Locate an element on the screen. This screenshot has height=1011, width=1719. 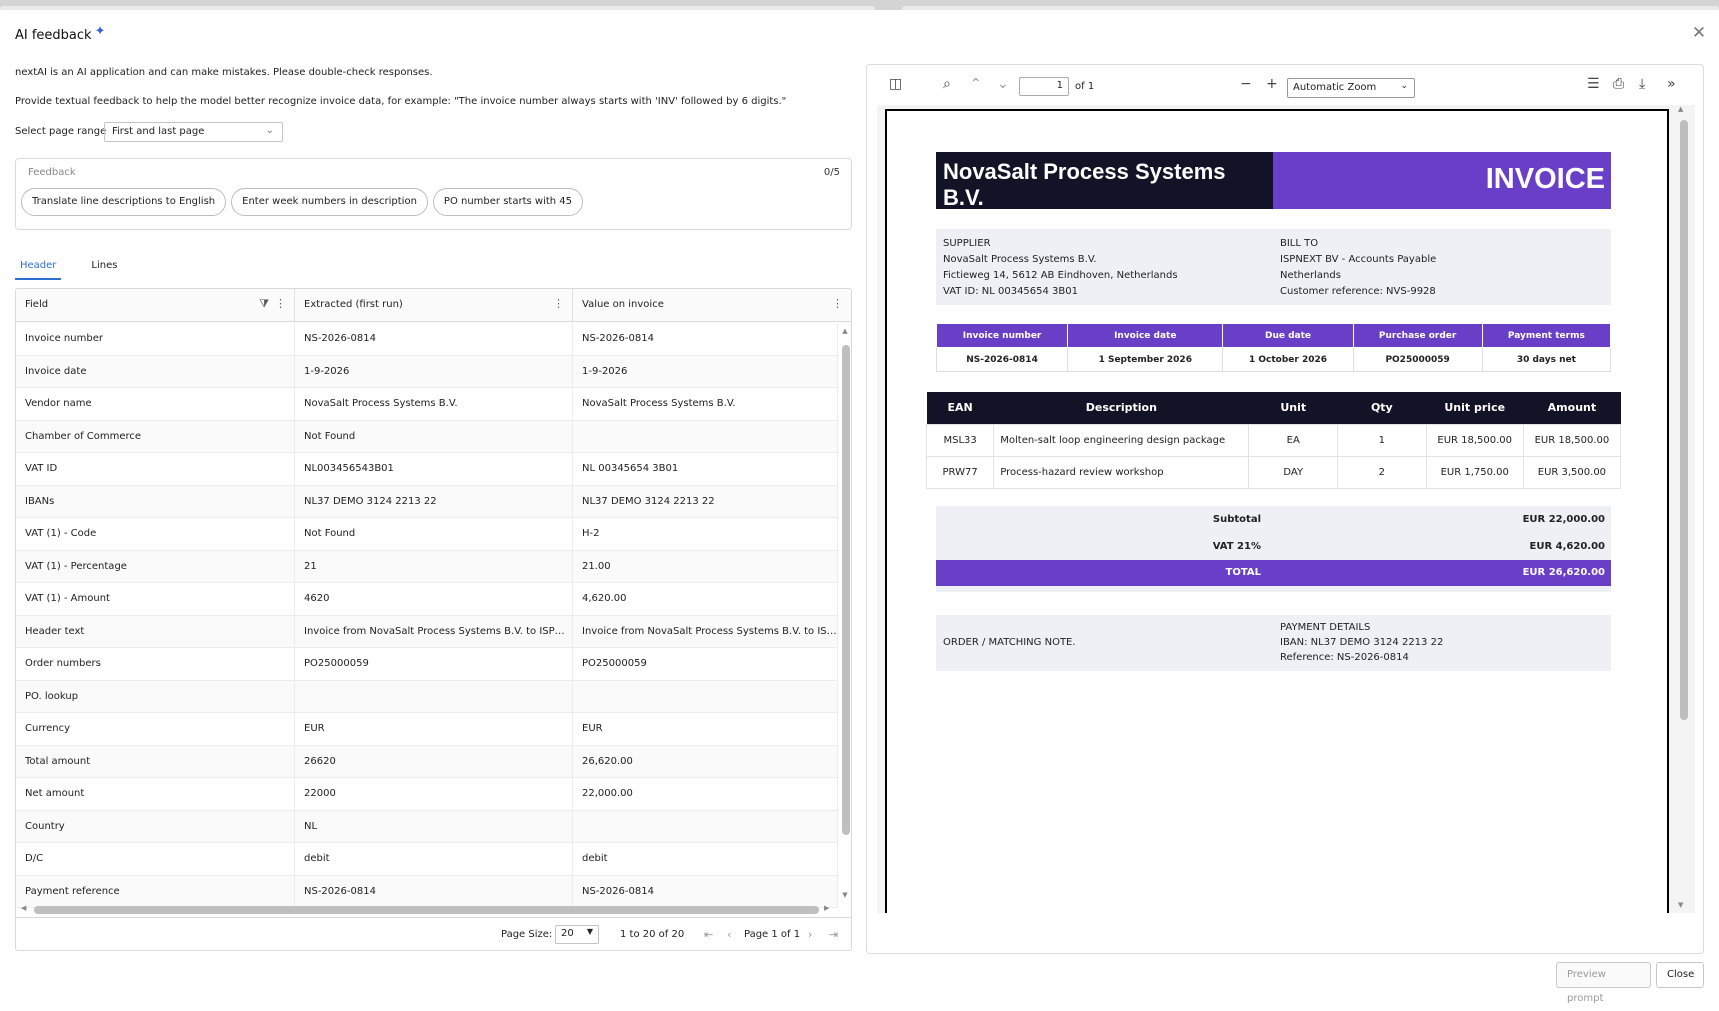
cell-extracted is located at coordinates (434, 696).